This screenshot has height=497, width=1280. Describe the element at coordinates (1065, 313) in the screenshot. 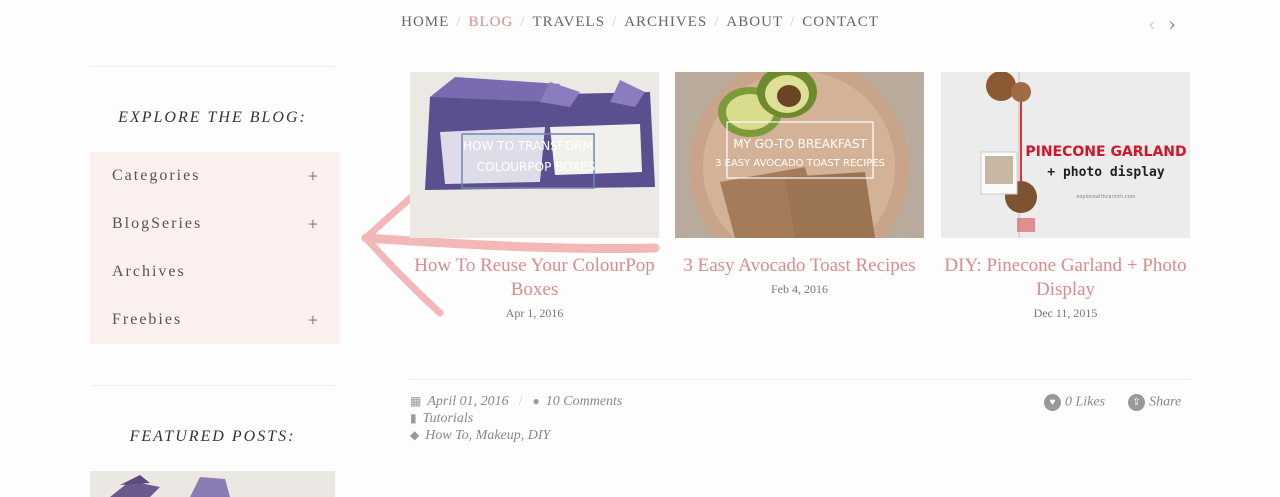

I see `post-date: Dec 11, 2015` at that location.